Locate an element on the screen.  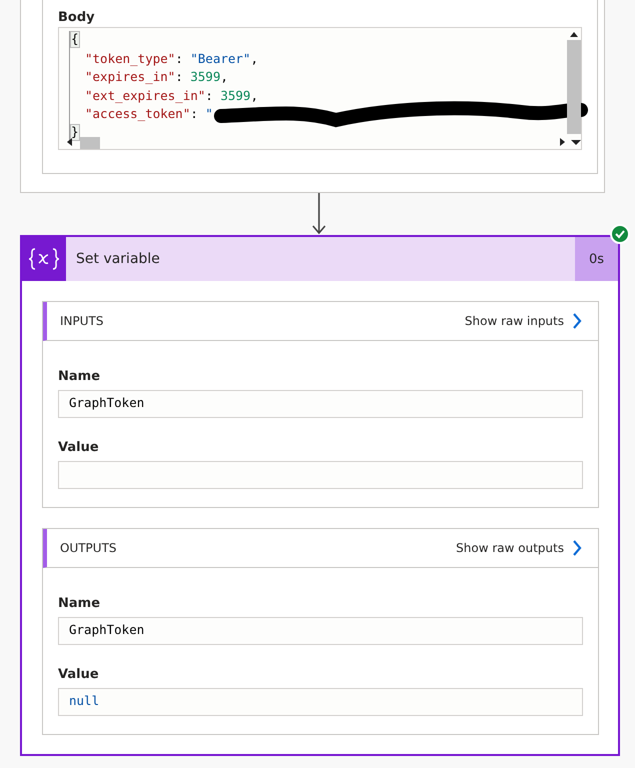
code-token: } is located at coordinates (75, 132).